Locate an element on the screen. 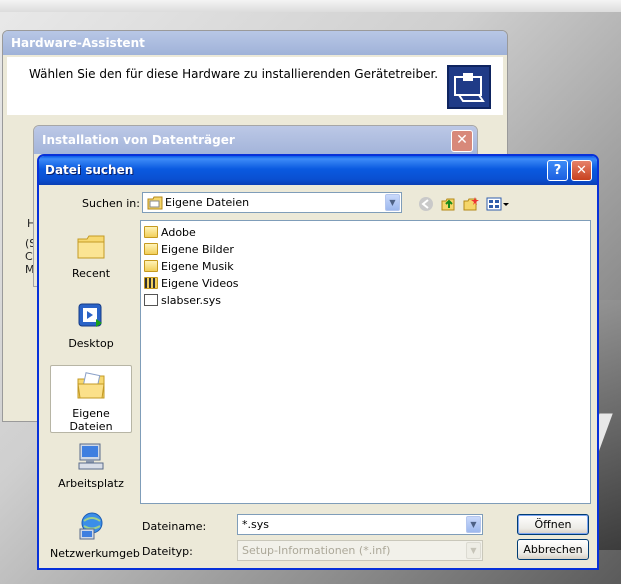  install-from-disk-close-button: ✕ is located at coordinates (462, 141).